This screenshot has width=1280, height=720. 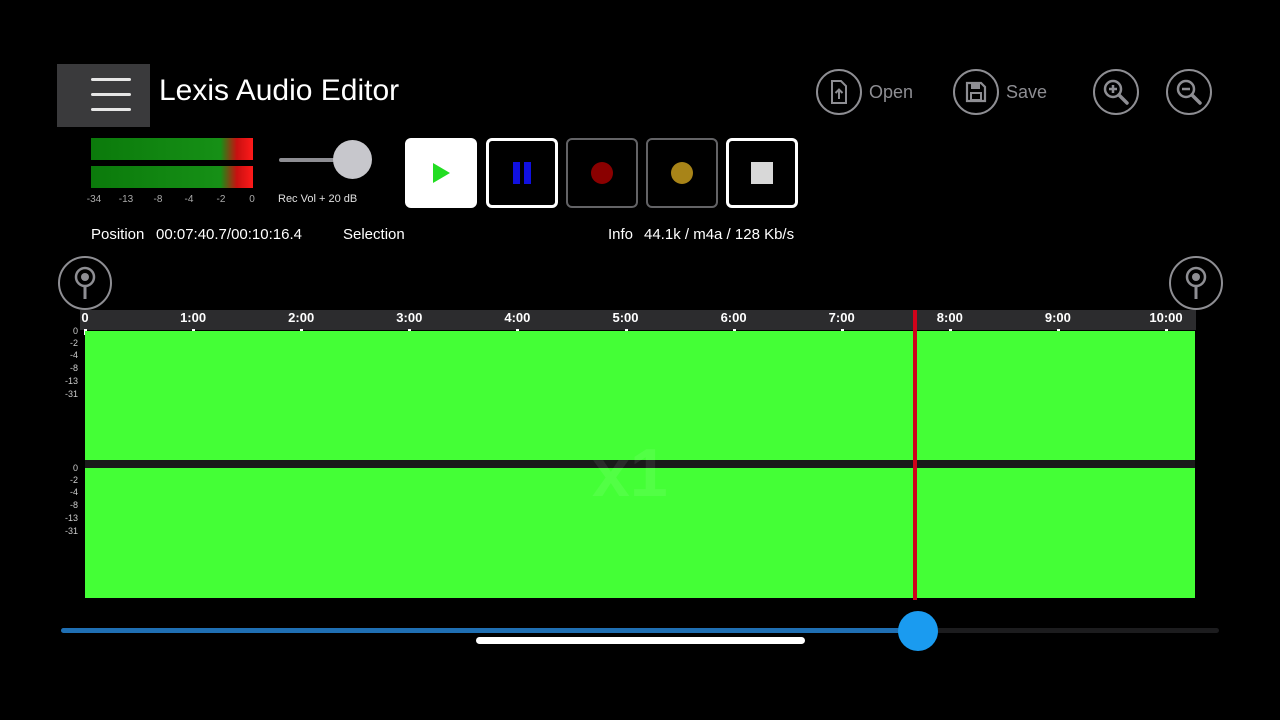 What do you see at coordinates (733, 317) in the screenshot?
I see `timeline-tick-label: 6:00` at bounding box center [733, 317].